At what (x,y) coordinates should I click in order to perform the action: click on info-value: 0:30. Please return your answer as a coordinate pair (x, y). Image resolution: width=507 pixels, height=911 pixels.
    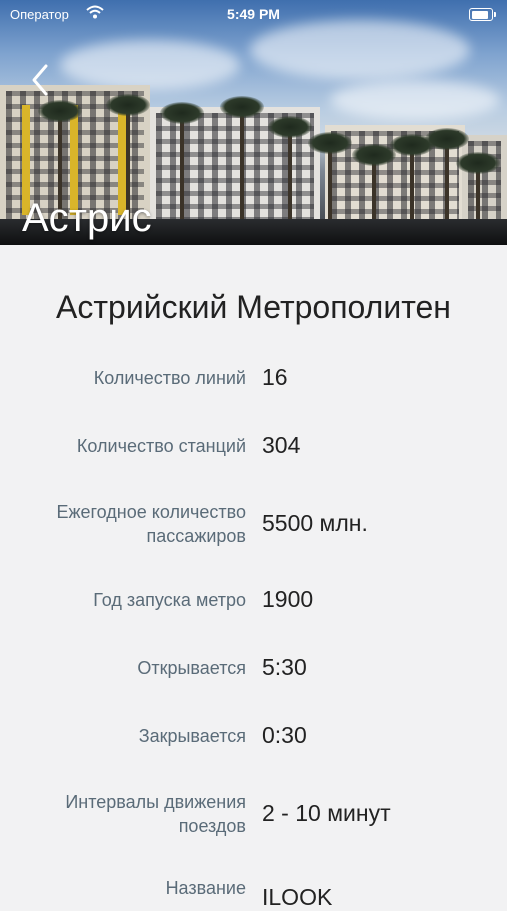
    Looking at the image, I should click on (284, 735).